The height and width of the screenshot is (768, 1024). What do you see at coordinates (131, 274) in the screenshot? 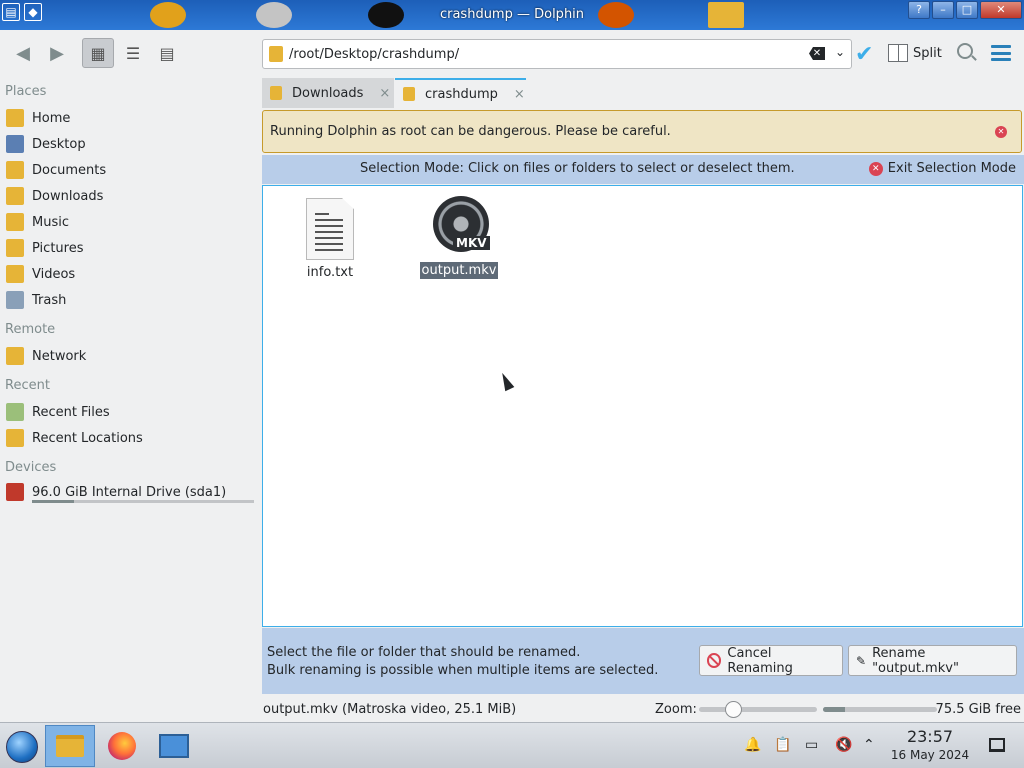
I see `sidebar-item-videos: Videos` at bounding box center [131, 274].